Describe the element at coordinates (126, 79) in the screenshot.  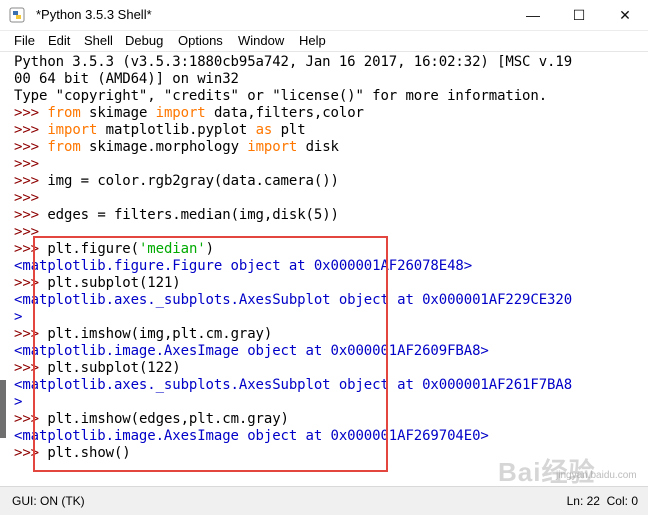
I see `banner-line: 00 64 bit (AMD64)] on win32` at that location.